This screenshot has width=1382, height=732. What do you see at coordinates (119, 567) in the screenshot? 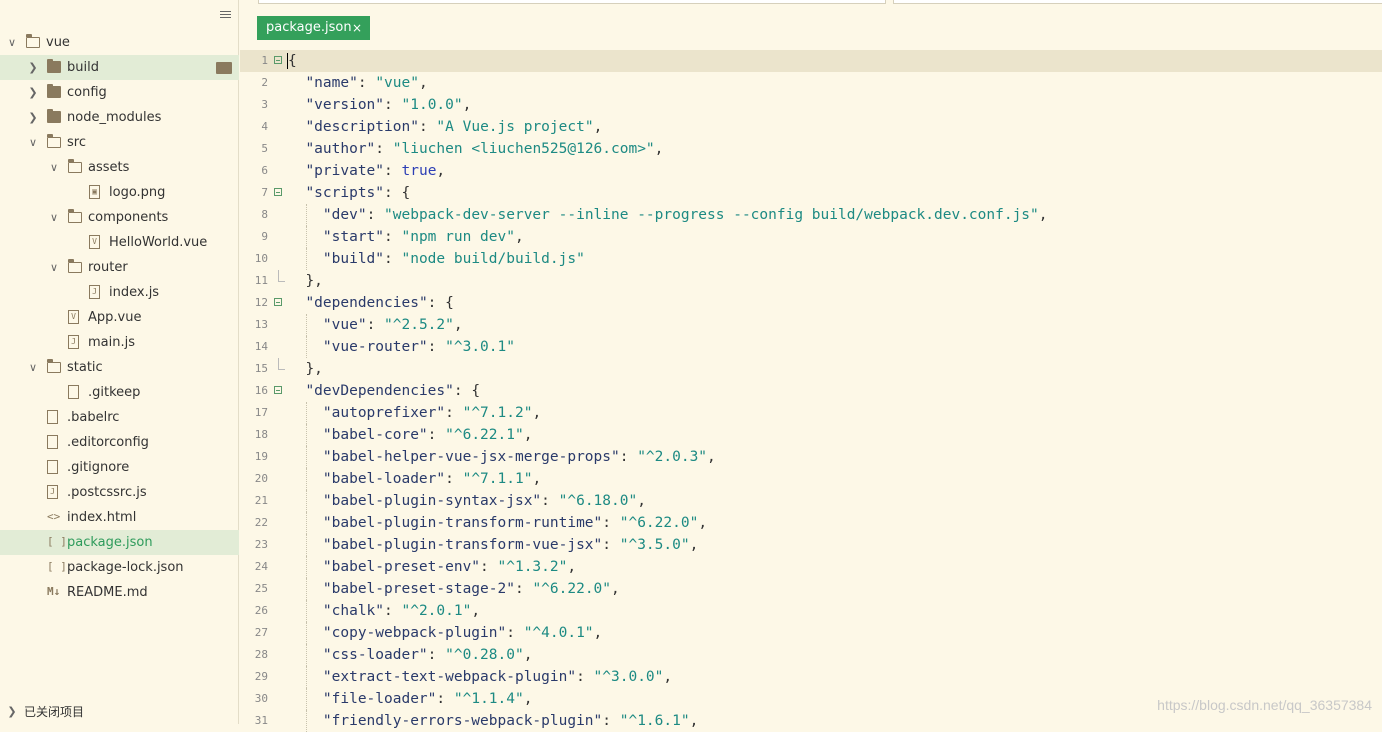
I see `tree-item-package-lock-json: [ ] package-lock.json` at bounding box center [119, 567].